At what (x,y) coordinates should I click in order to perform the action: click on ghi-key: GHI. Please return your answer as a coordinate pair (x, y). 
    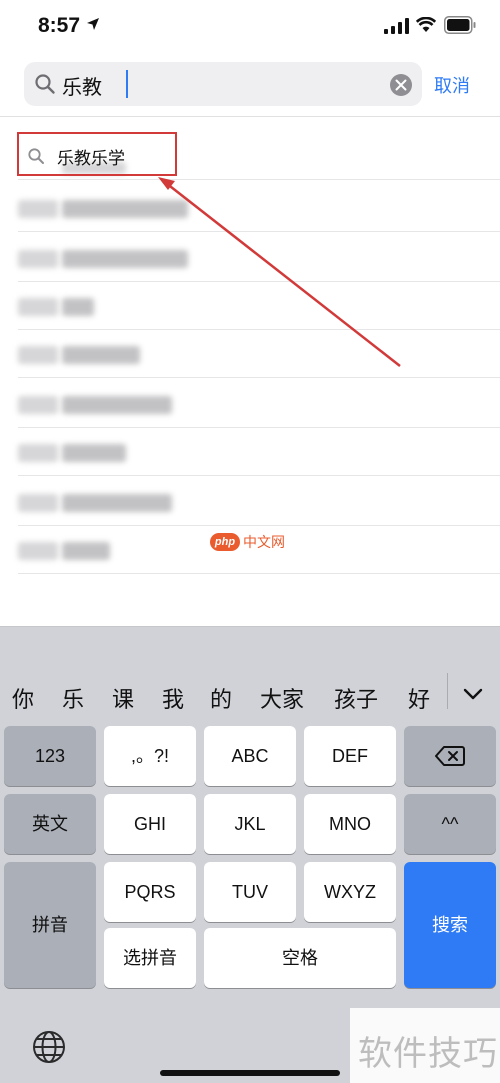
    Looking at the image, I should click on (150, 824).